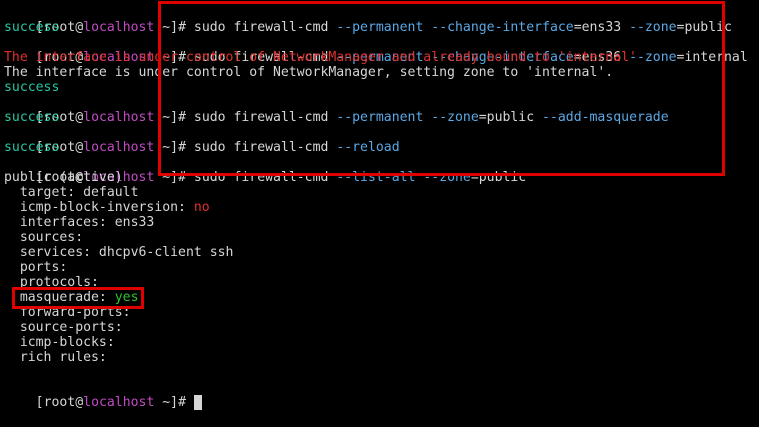 The image size is (759, 427). I want to click on zone-header: public (active), so click(63, 177).